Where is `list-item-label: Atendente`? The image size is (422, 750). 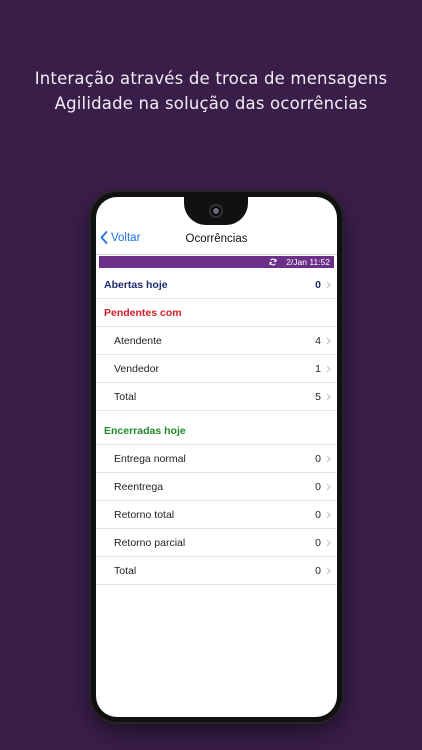 list-item-label: Atendente is located at coordinates (138, 340).